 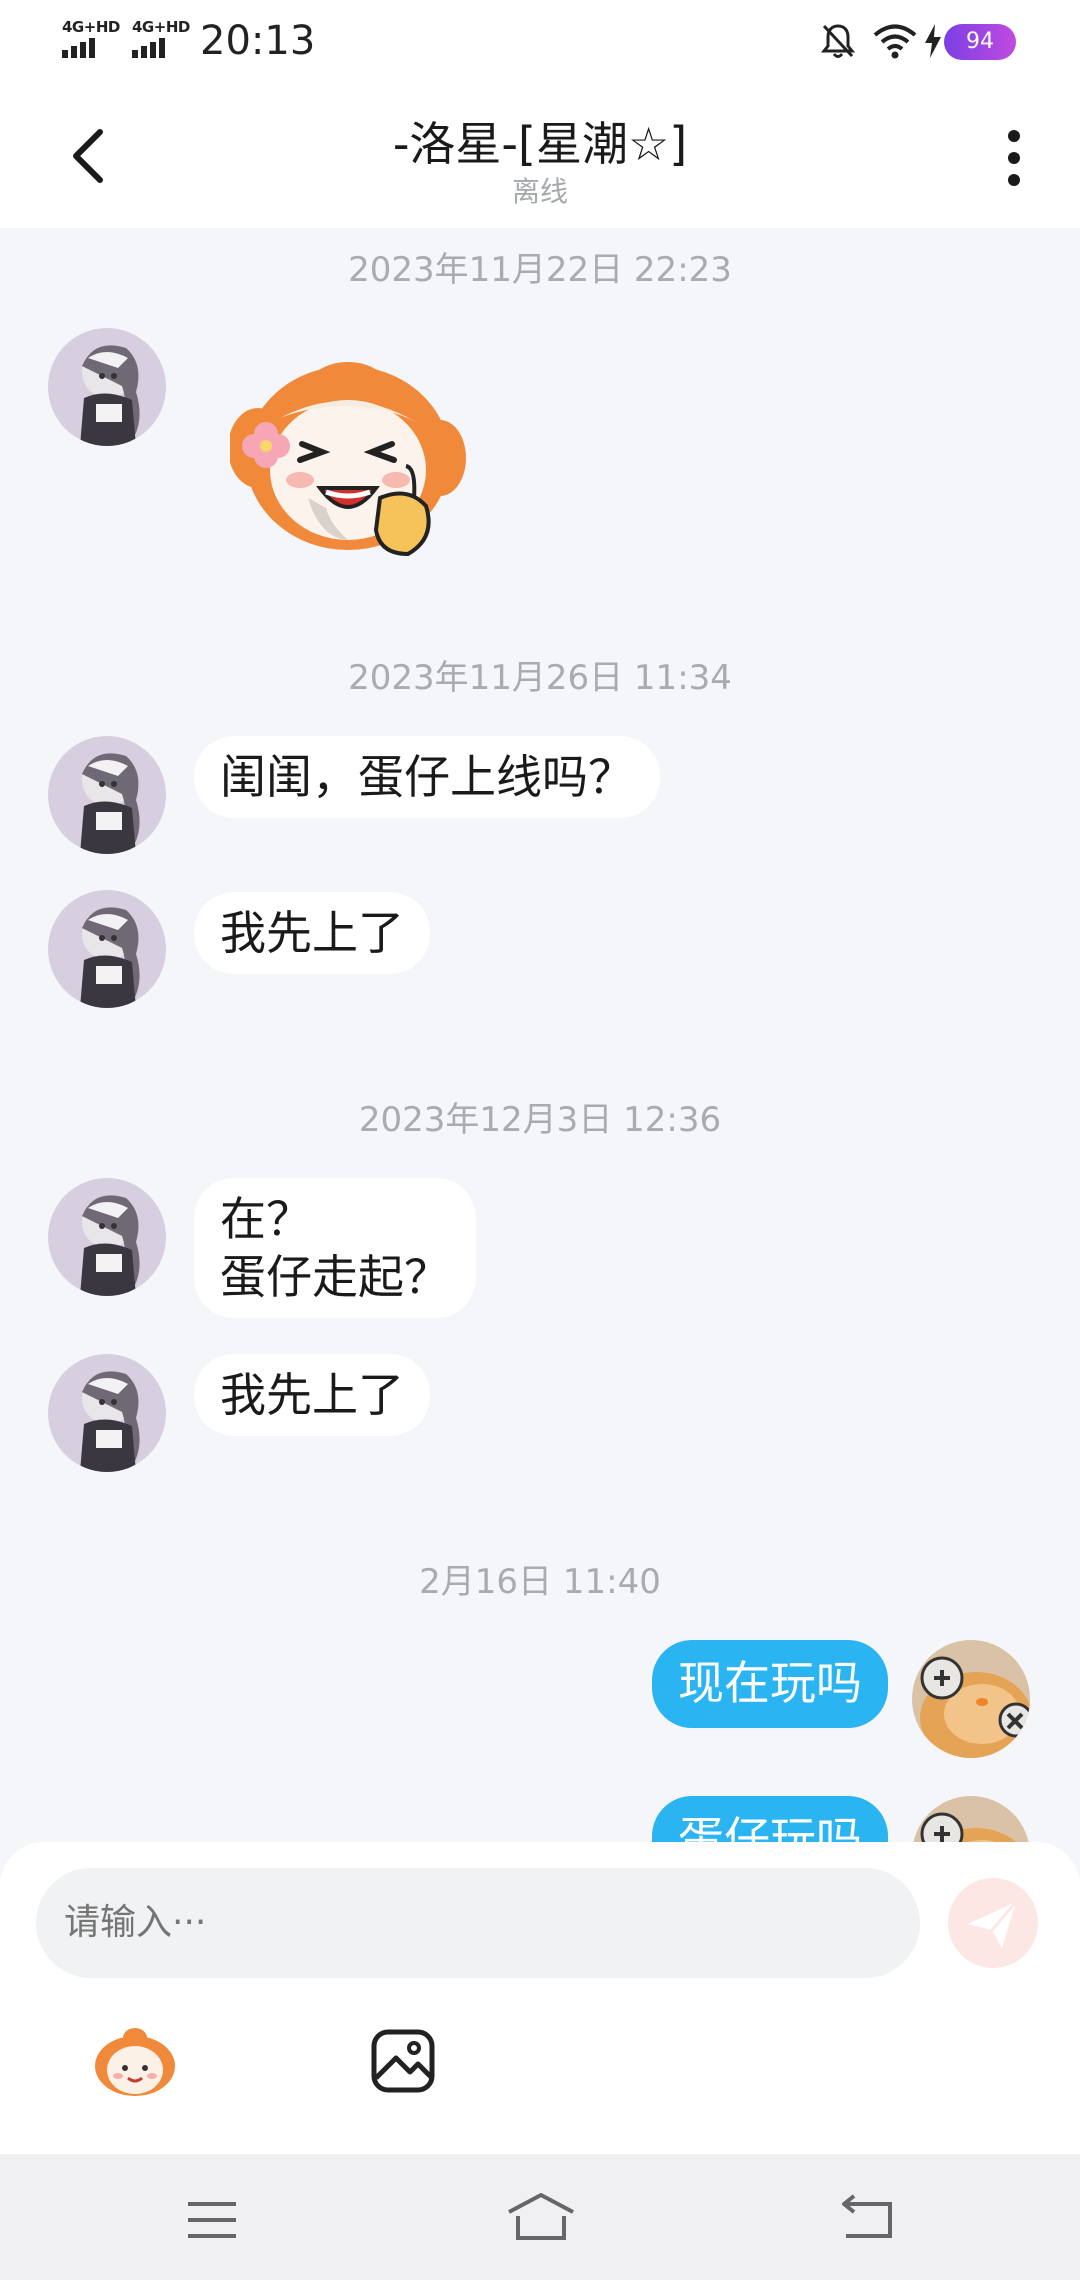 I want to click on message-bubble: 闺闺，蛋仔上线吗？, so click(x=427, y=777).